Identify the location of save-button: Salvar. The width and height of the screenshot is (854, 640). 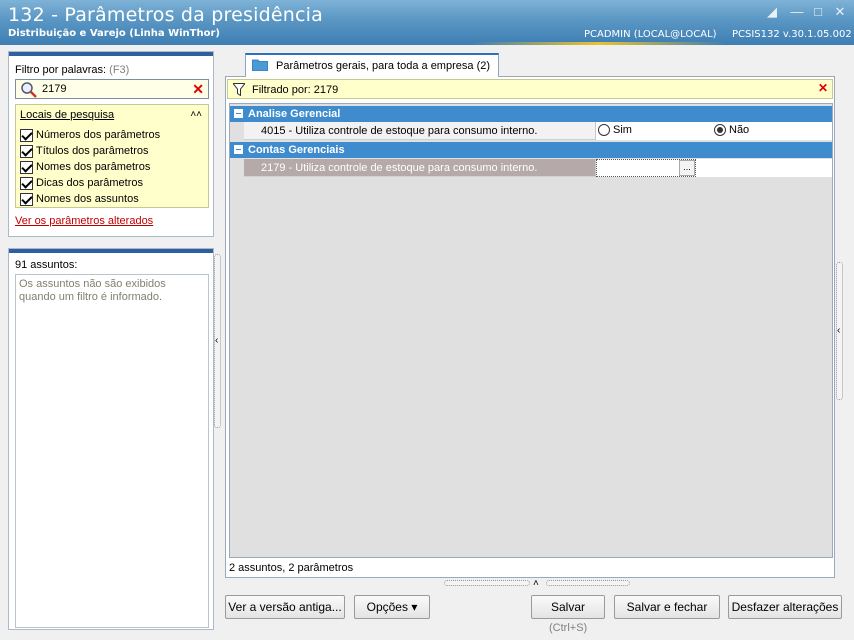
(568, 607).